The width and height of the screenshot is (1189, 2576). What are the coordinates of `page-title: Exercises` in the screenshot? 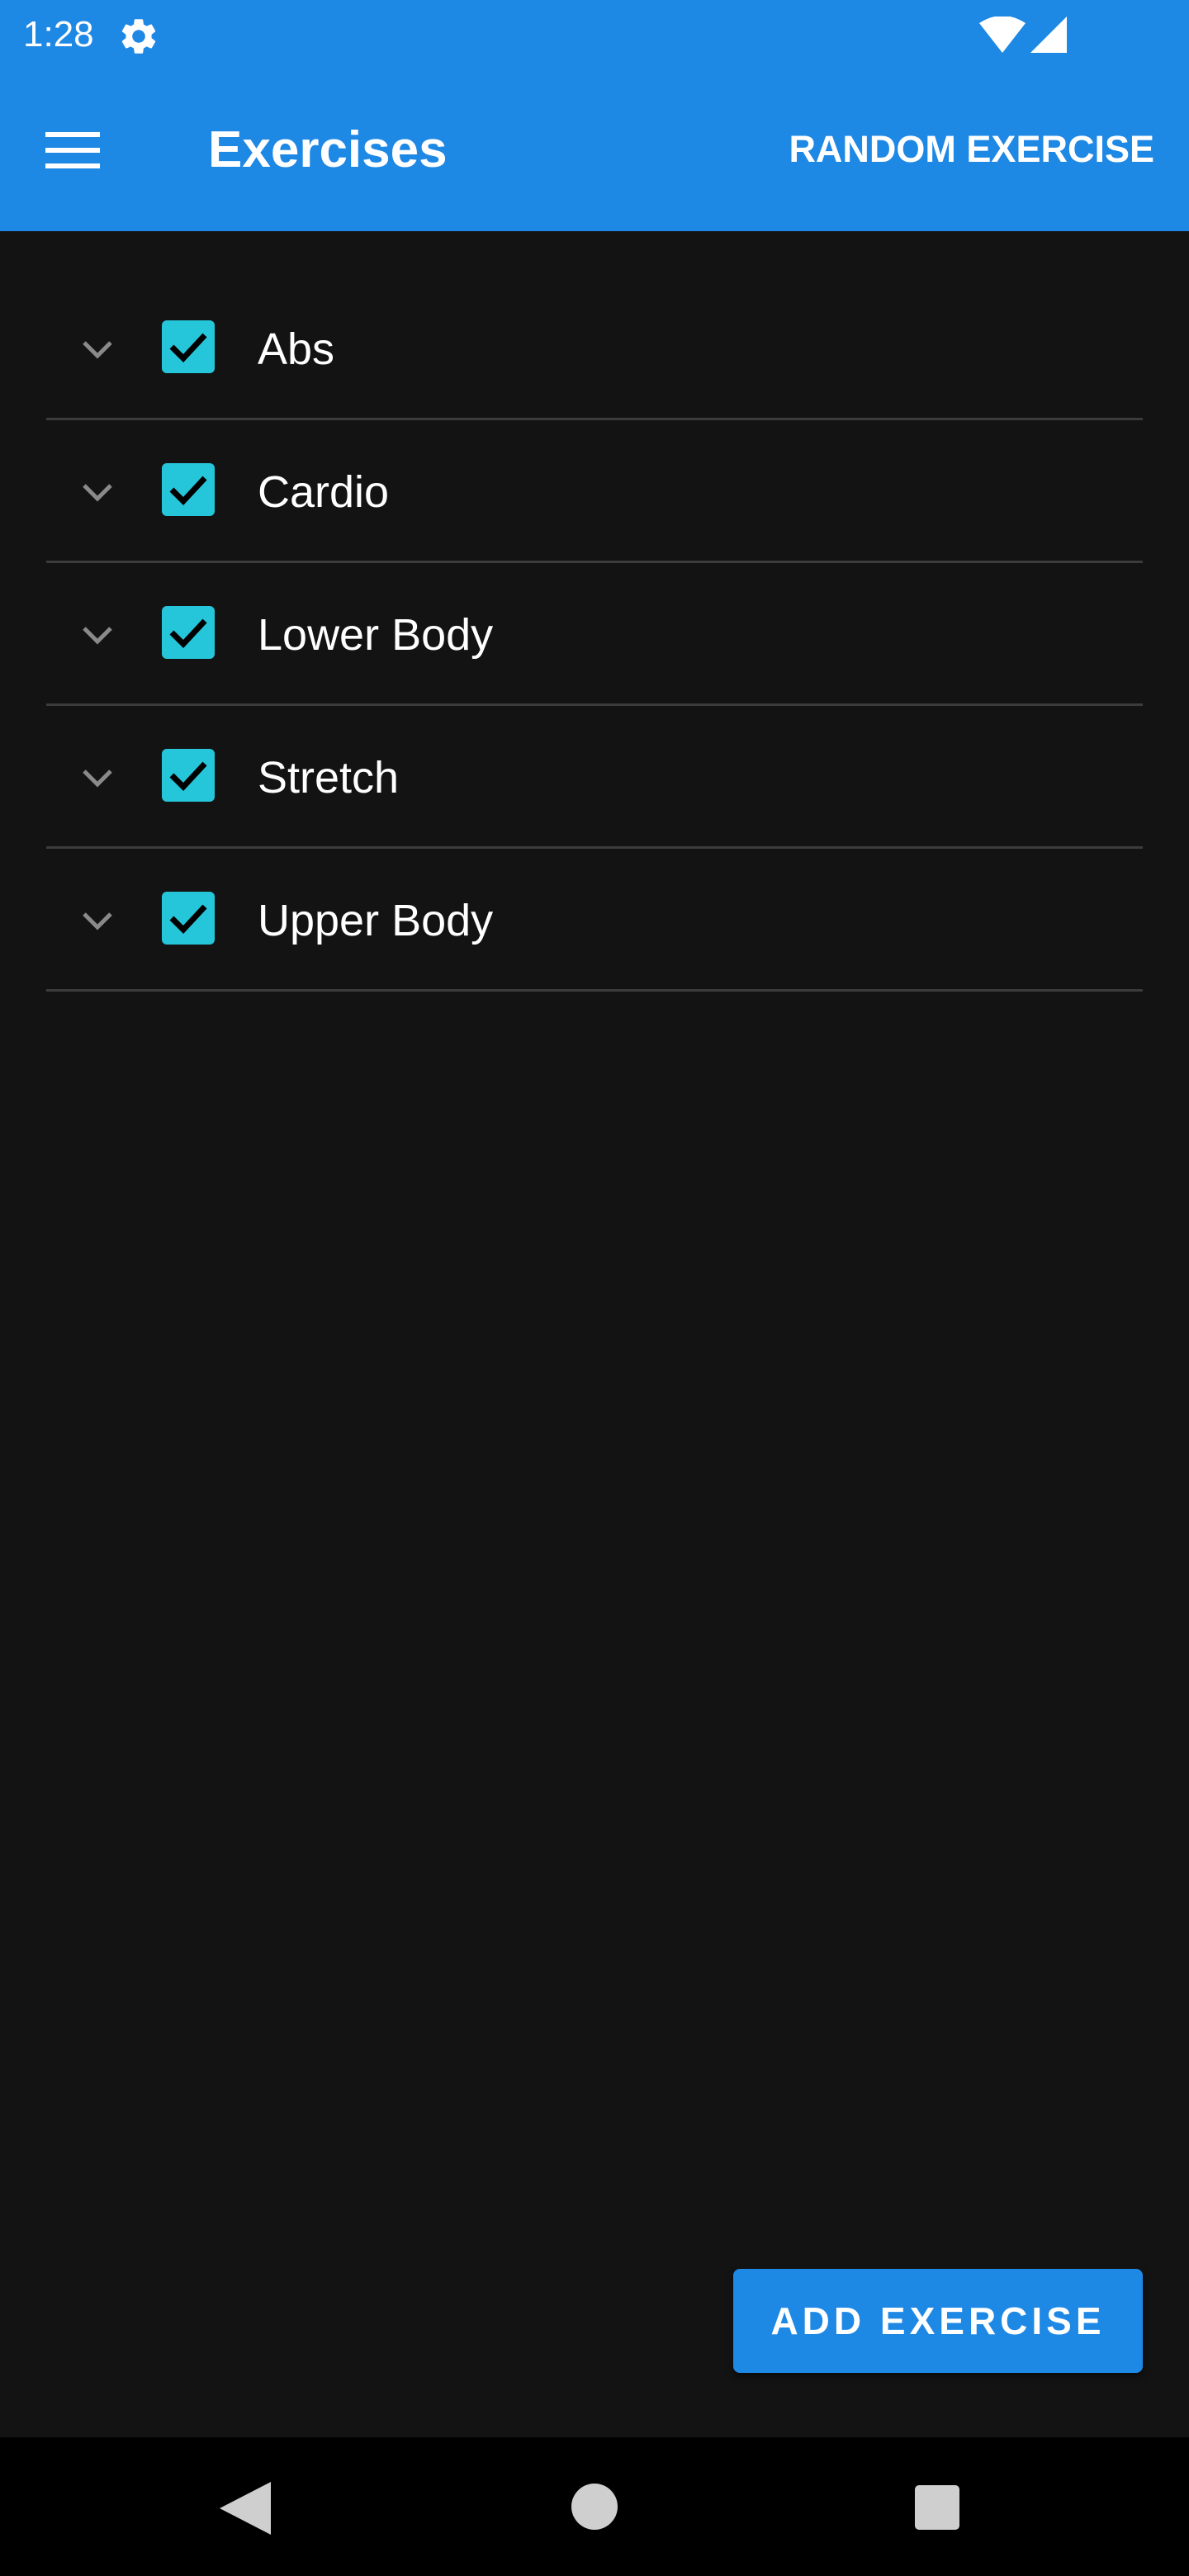 It's located at (328, 149).